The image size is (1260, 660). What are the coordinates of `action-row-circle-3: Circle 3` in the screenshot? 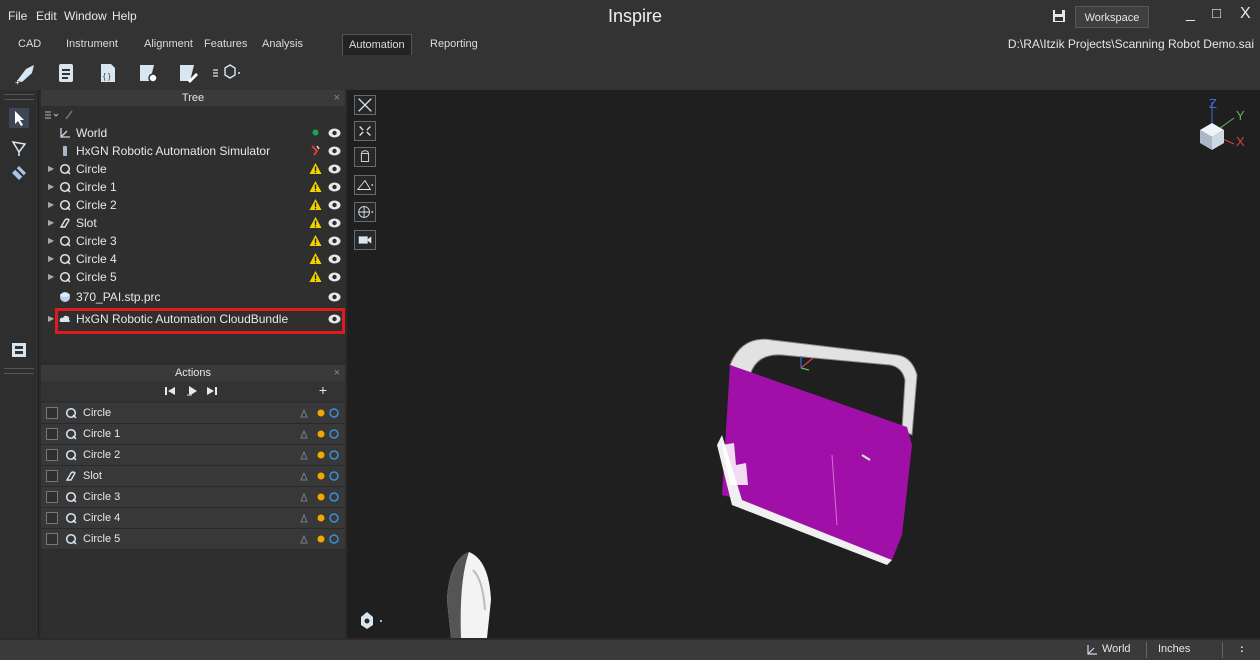 It's located at (193, 497).